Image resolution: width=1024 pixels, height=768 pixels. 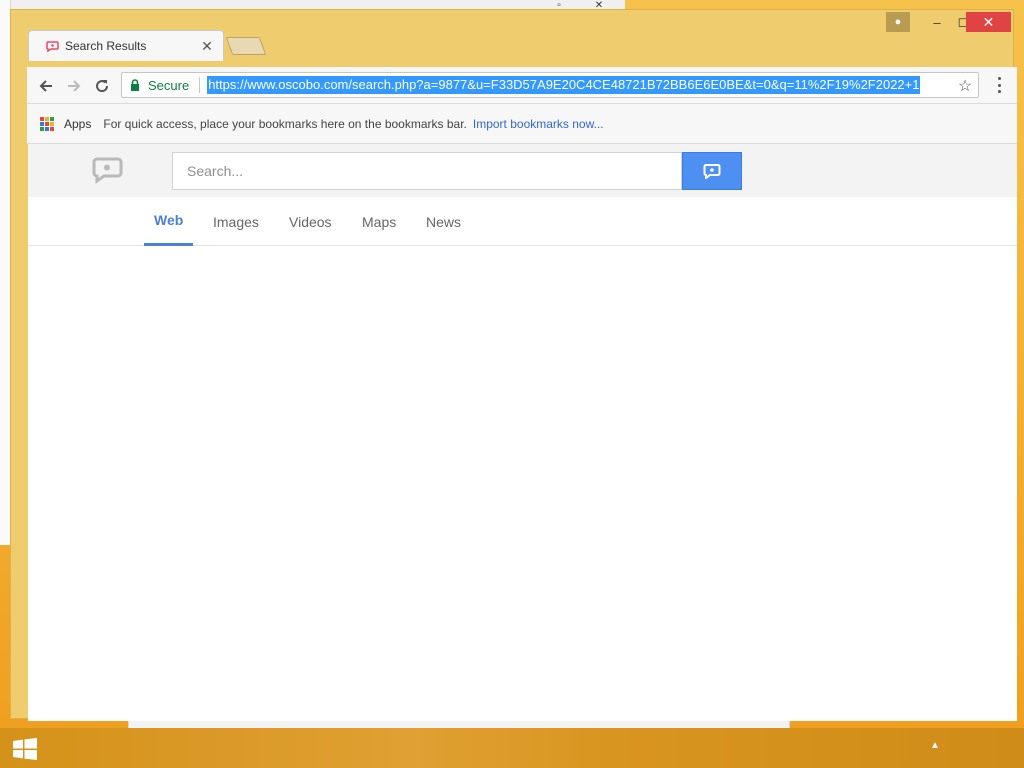 I want to click on tab-news: News, so click(x=443, y=221).